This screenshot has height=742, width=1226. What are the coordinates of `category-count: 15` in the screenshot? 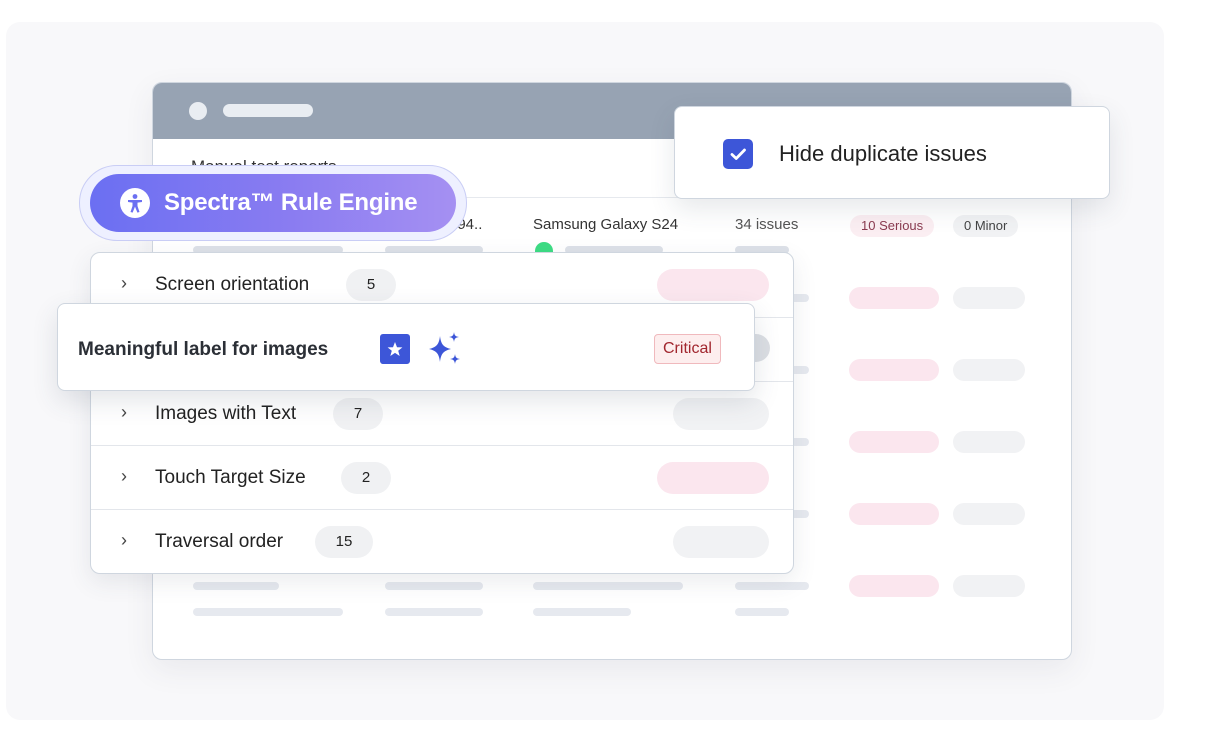 It's located at (344, 542).